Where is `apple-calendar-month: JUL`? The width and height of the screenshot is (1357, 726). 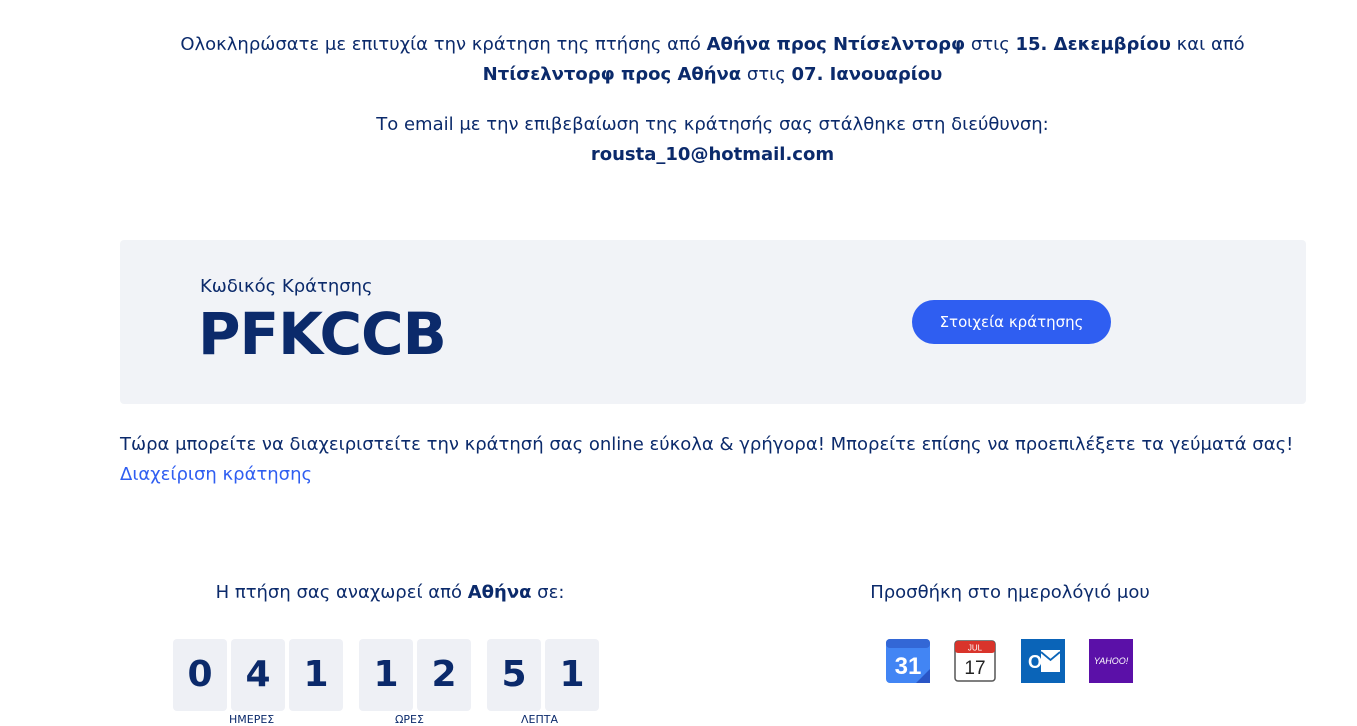
apple-calendar-month: JUL is located at coordinates (975, 648).